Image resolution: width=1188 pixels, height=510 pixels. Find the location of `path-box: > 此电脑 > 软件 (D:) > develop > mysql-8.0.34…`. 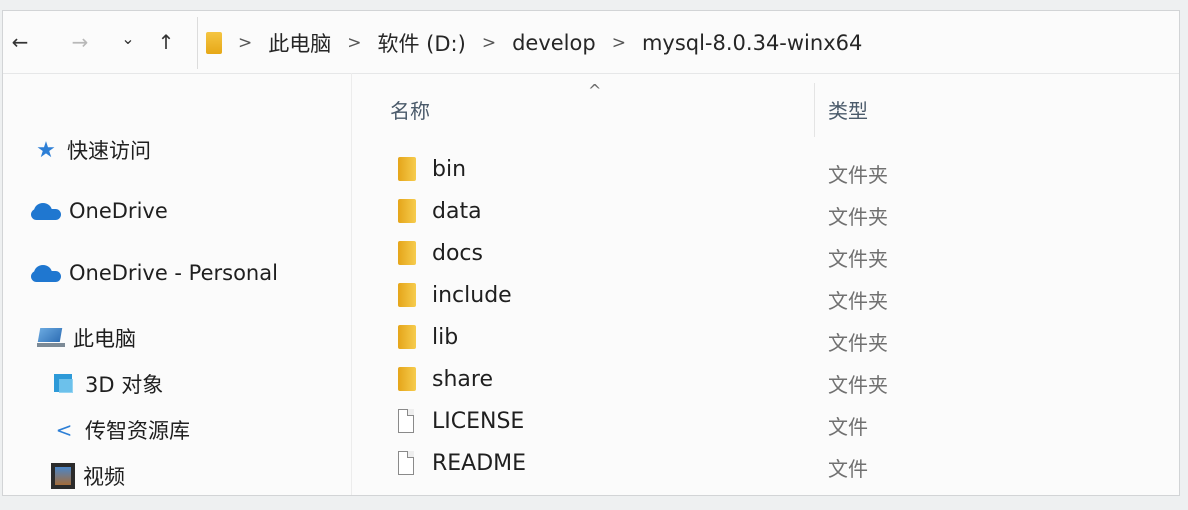

path-box: > 此电脑 > 软件 (D:) > develop > mysql-8.0.34… is located at coordinates (685, 43).